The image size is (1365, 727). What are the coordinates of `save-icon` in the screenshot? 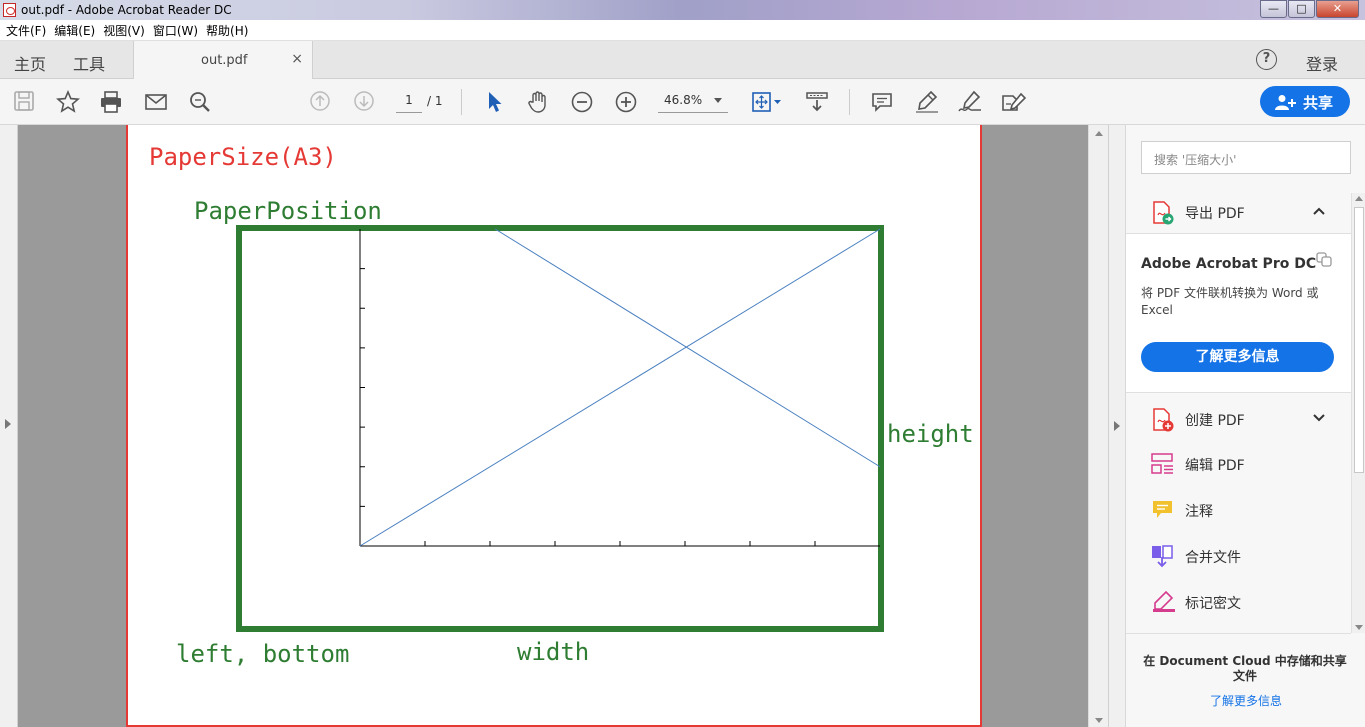 It's located at (24, 102).